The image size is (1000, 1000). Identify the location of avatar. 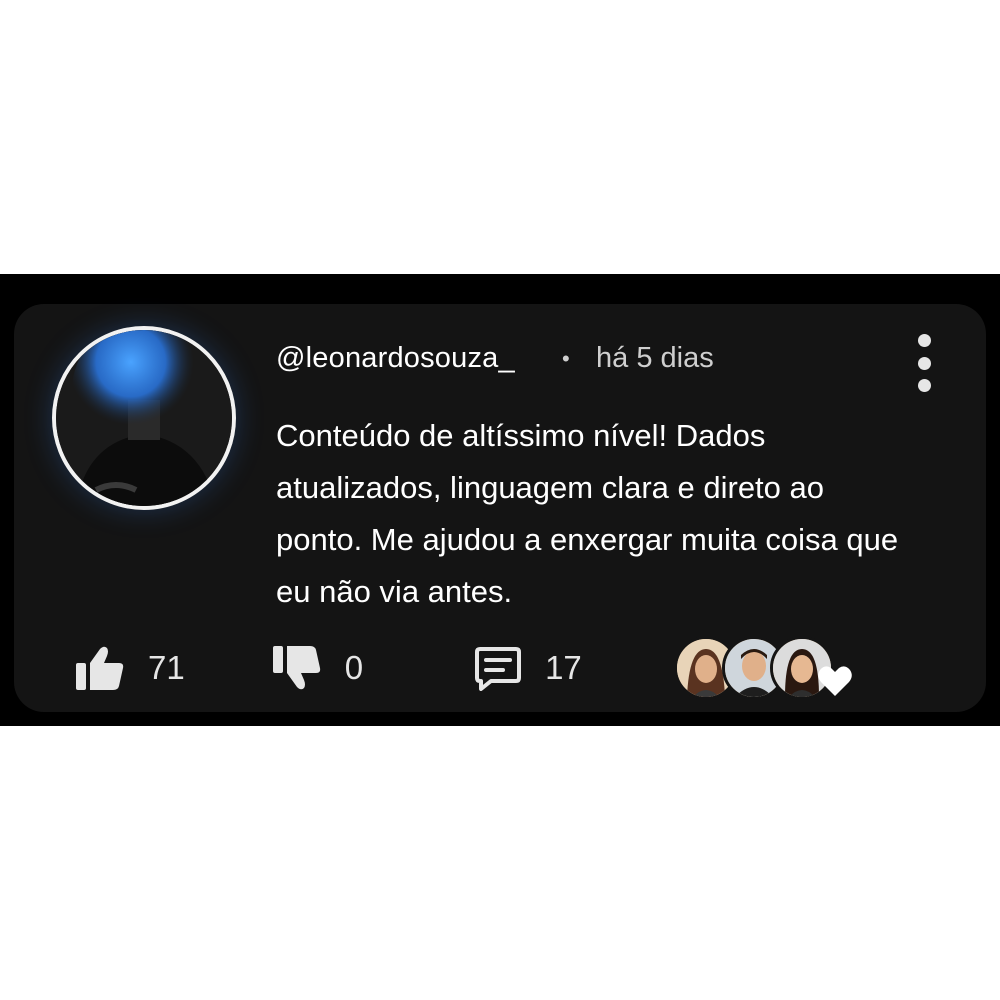
(144, 418).